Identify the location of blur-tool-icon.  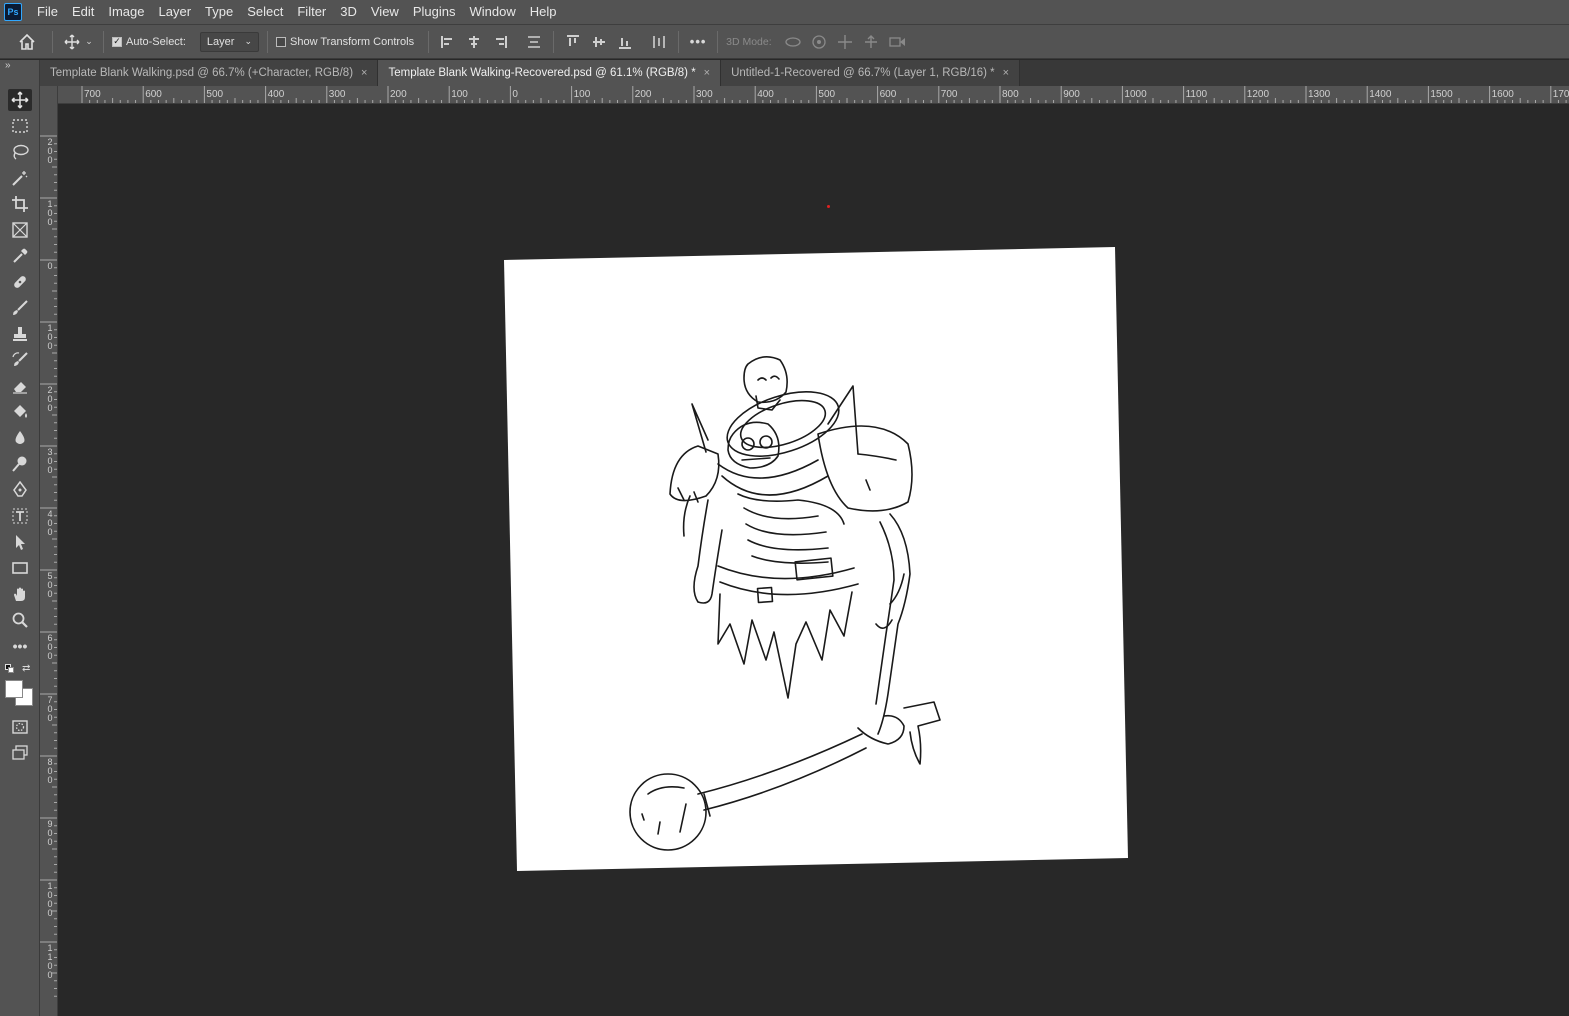
(20, 438).